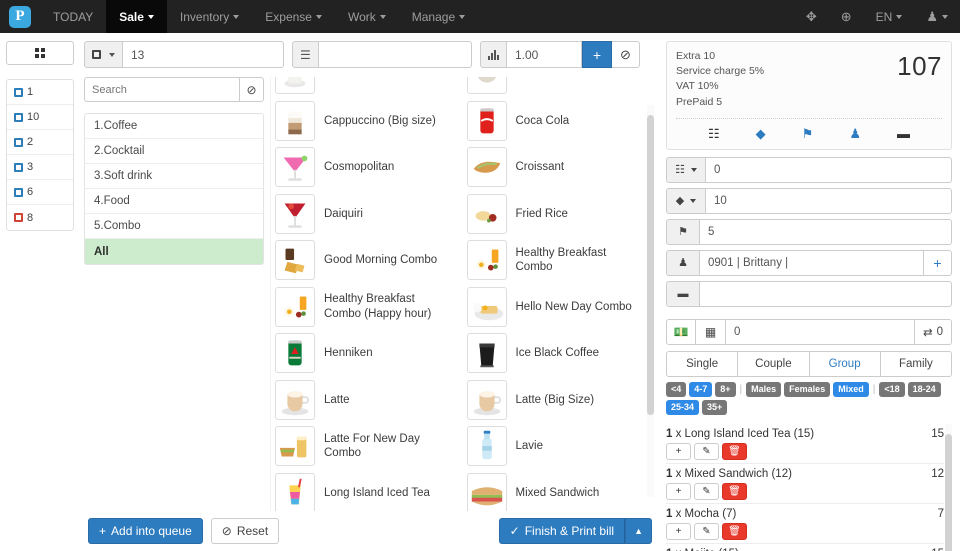 The height and width of the screenshot is (551, 960). What do you see at coordinates (714, 133) in the screenshot?
I see `table-grid-icon: ☷` at bounding box center [714, 133].